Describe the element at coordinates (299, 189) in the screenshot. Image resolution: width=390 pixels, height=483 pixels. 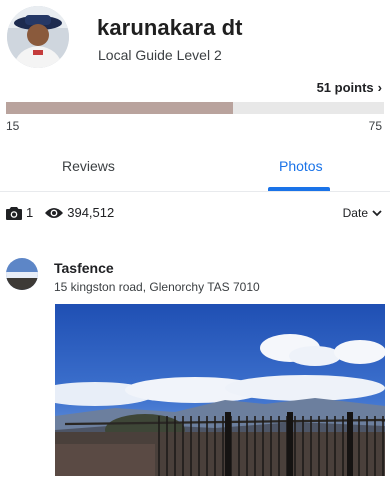
I see `selected-tab-indicator` at that location.